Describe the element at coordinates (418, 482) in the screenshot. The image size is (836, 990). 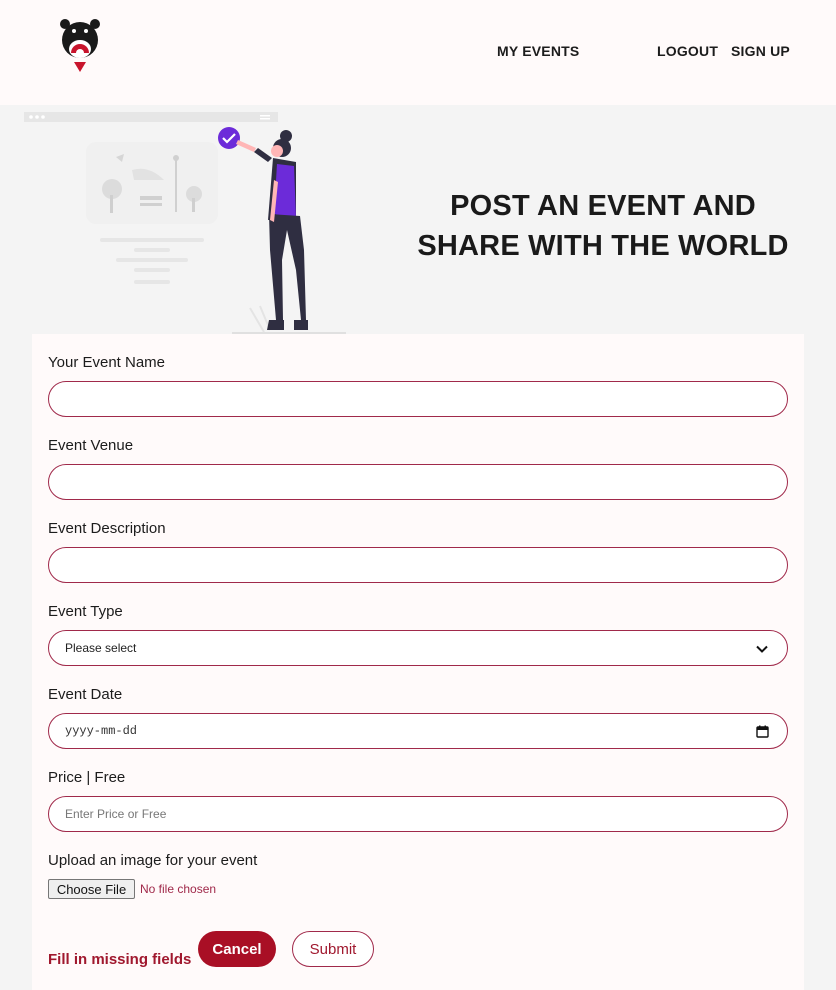
I see `event-venue-input` at that location.